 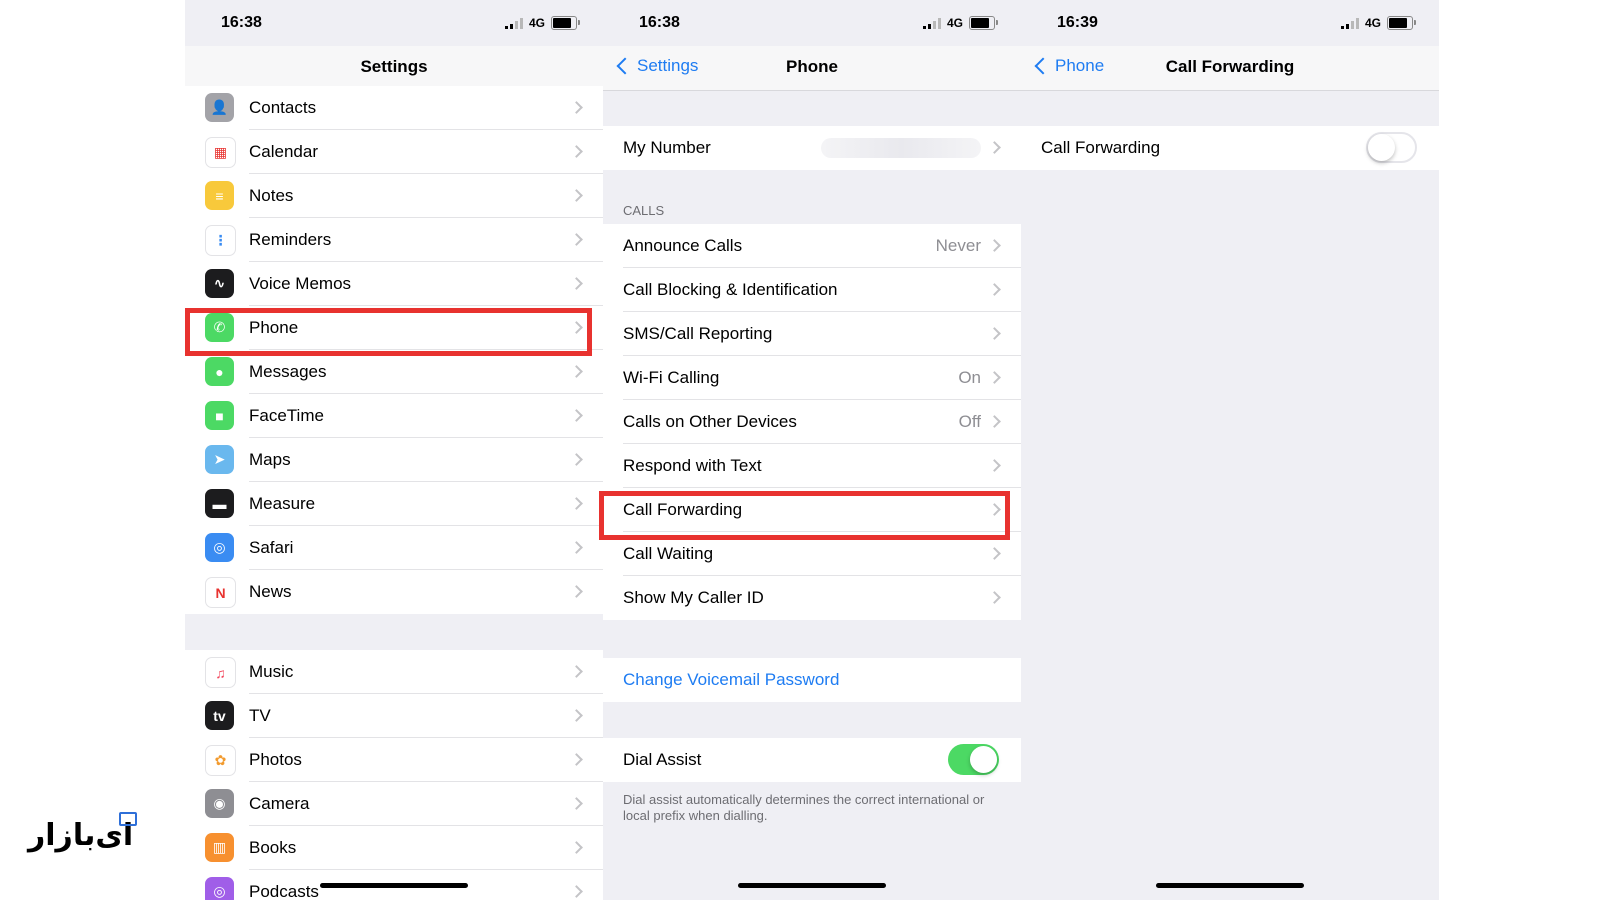 What do you see at coordinates (83, 832) in the screenshot?
I see `watermark-logo: ای‌بازار` at bounding box center [83, 832].